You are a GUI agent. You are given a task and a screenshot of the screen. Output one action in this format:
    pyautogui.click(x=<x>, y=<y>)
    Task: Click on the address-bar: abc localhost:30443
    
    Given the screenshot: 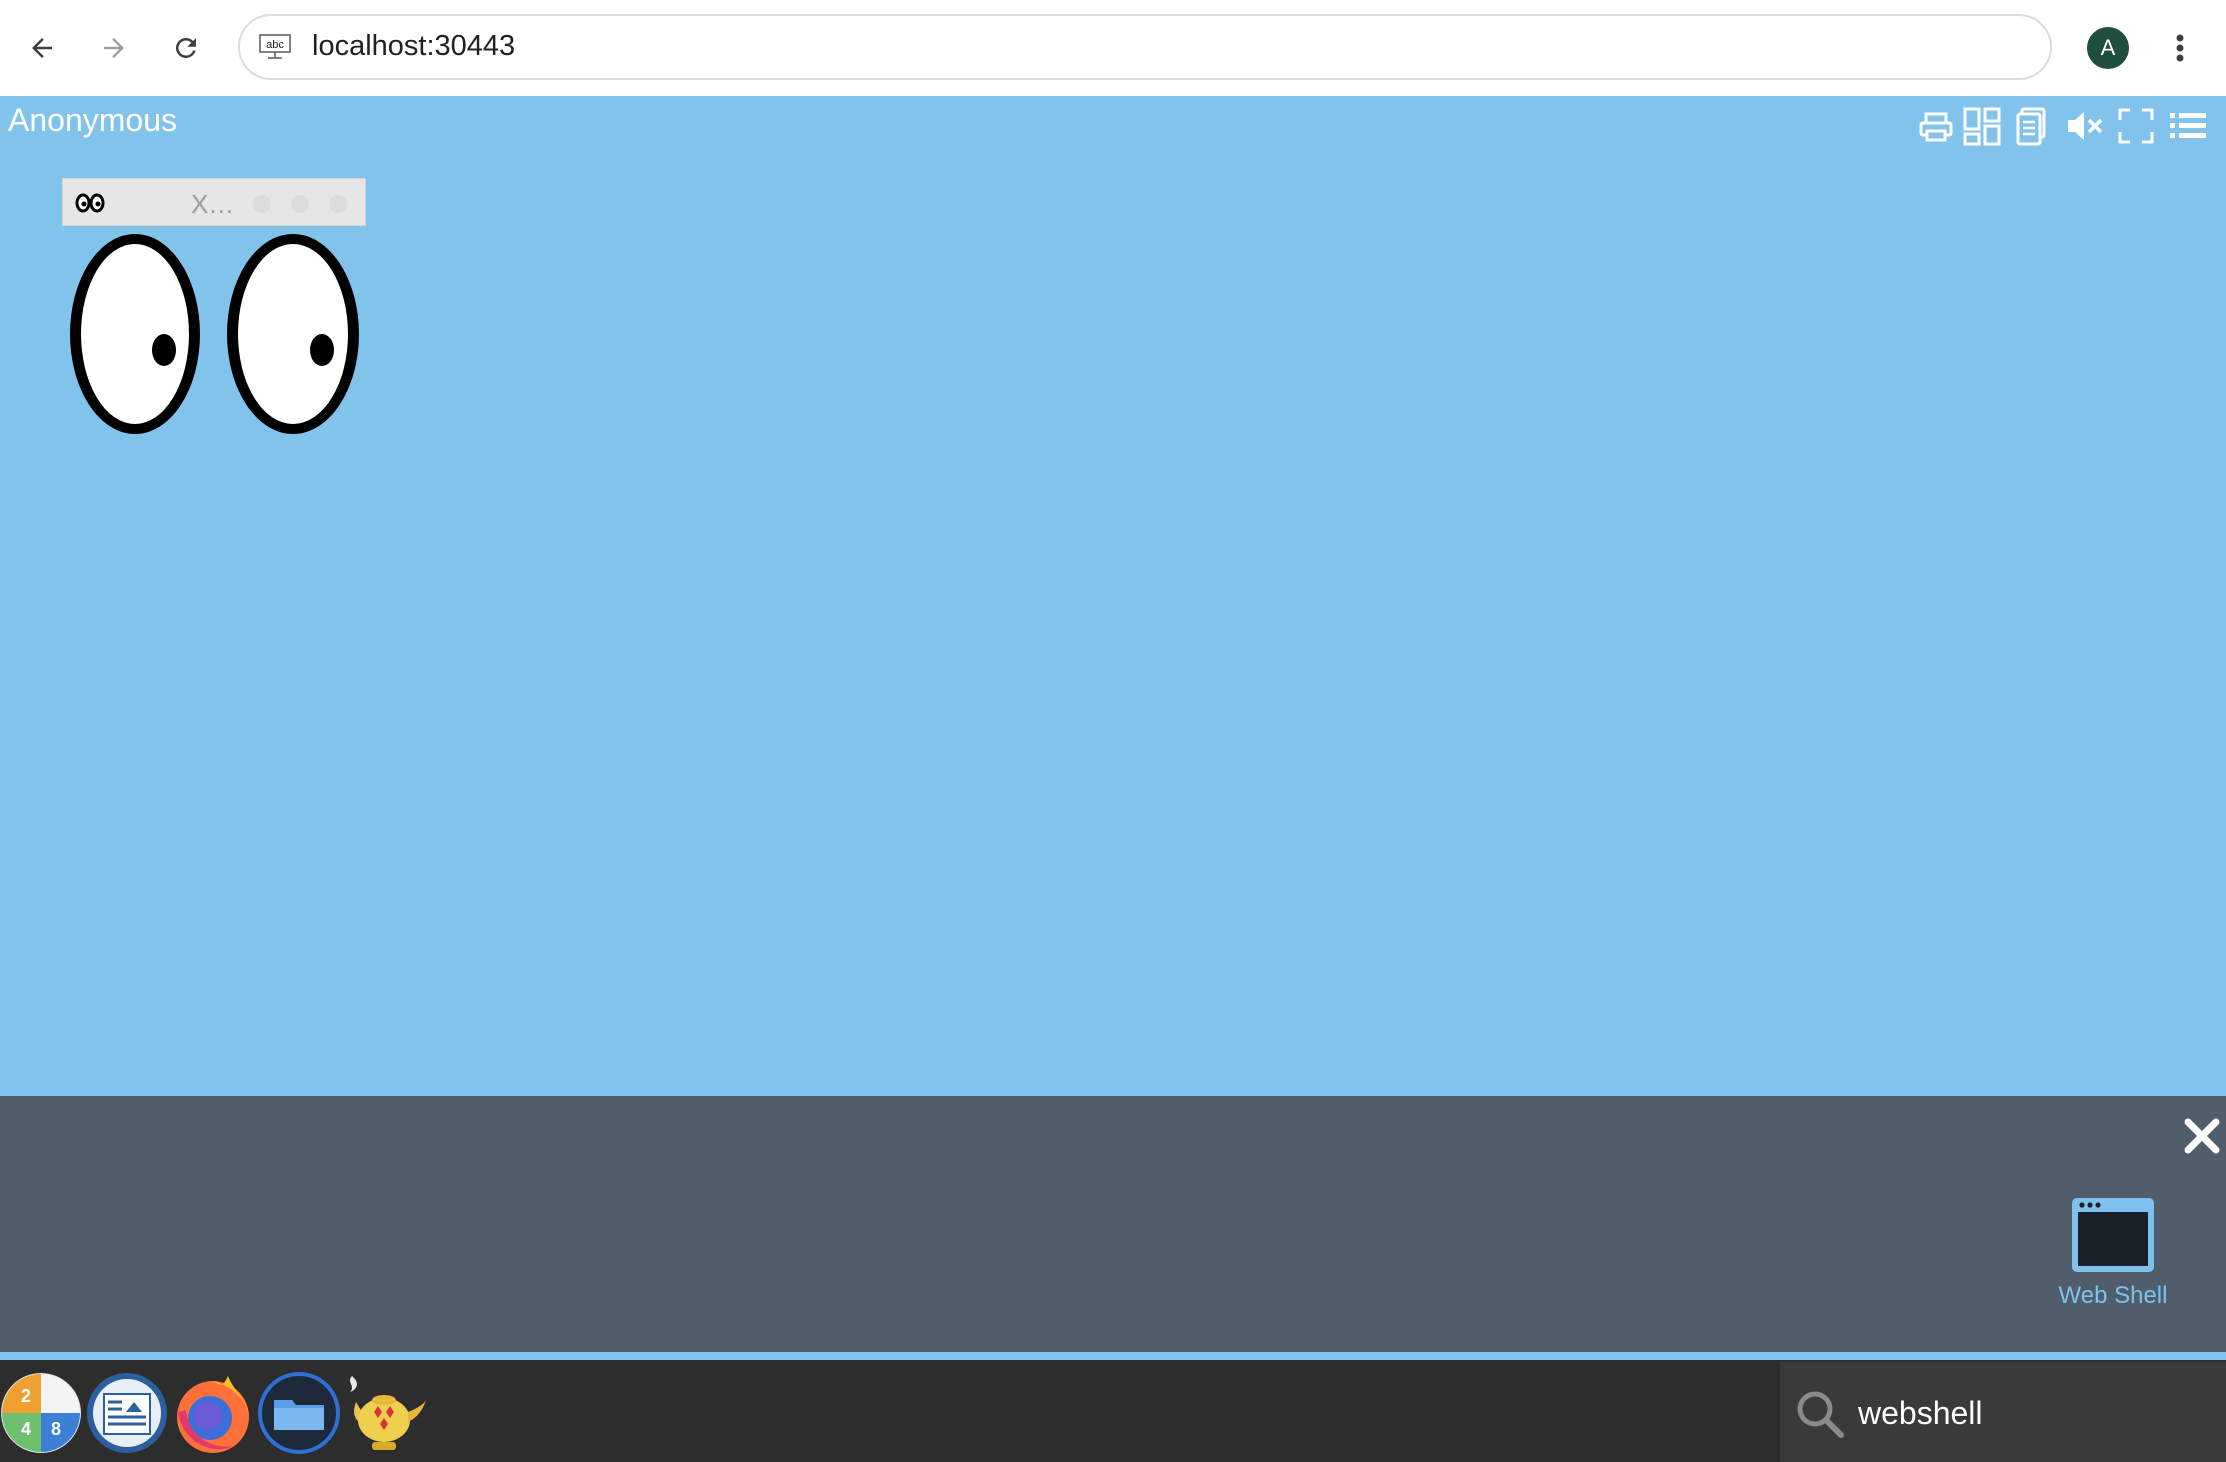 What is the action you would take?
    pyautogui.click(x=1145, y=47)
    